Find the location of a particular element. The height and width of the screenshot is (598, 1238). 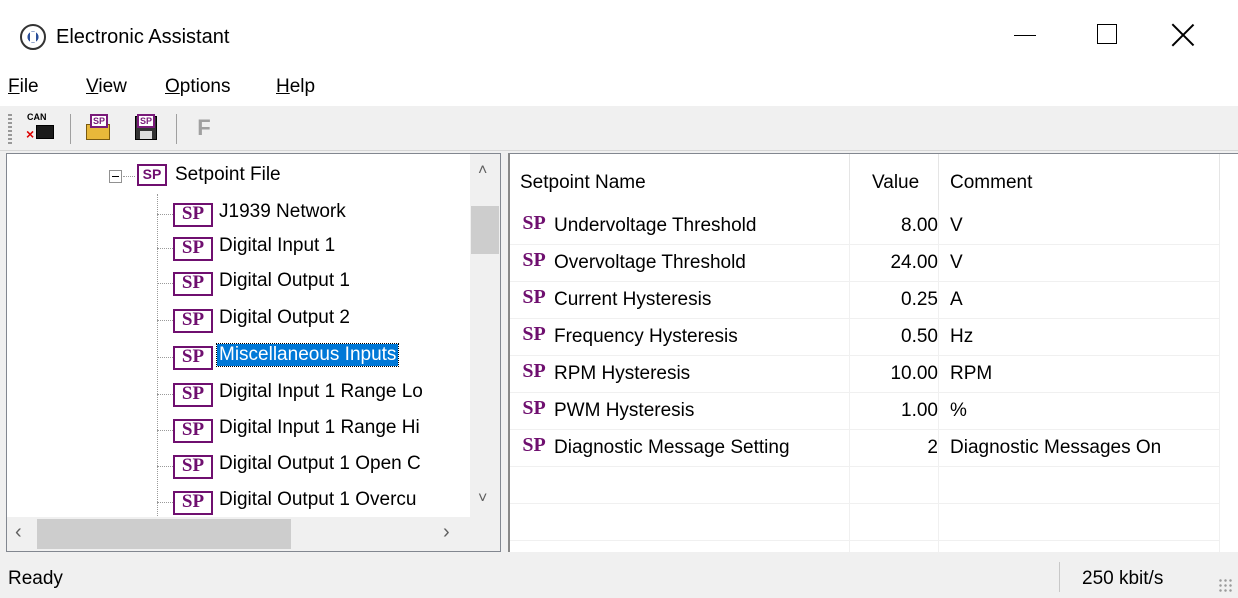

setpoint-comment: % is located at coordinates (958, 410).